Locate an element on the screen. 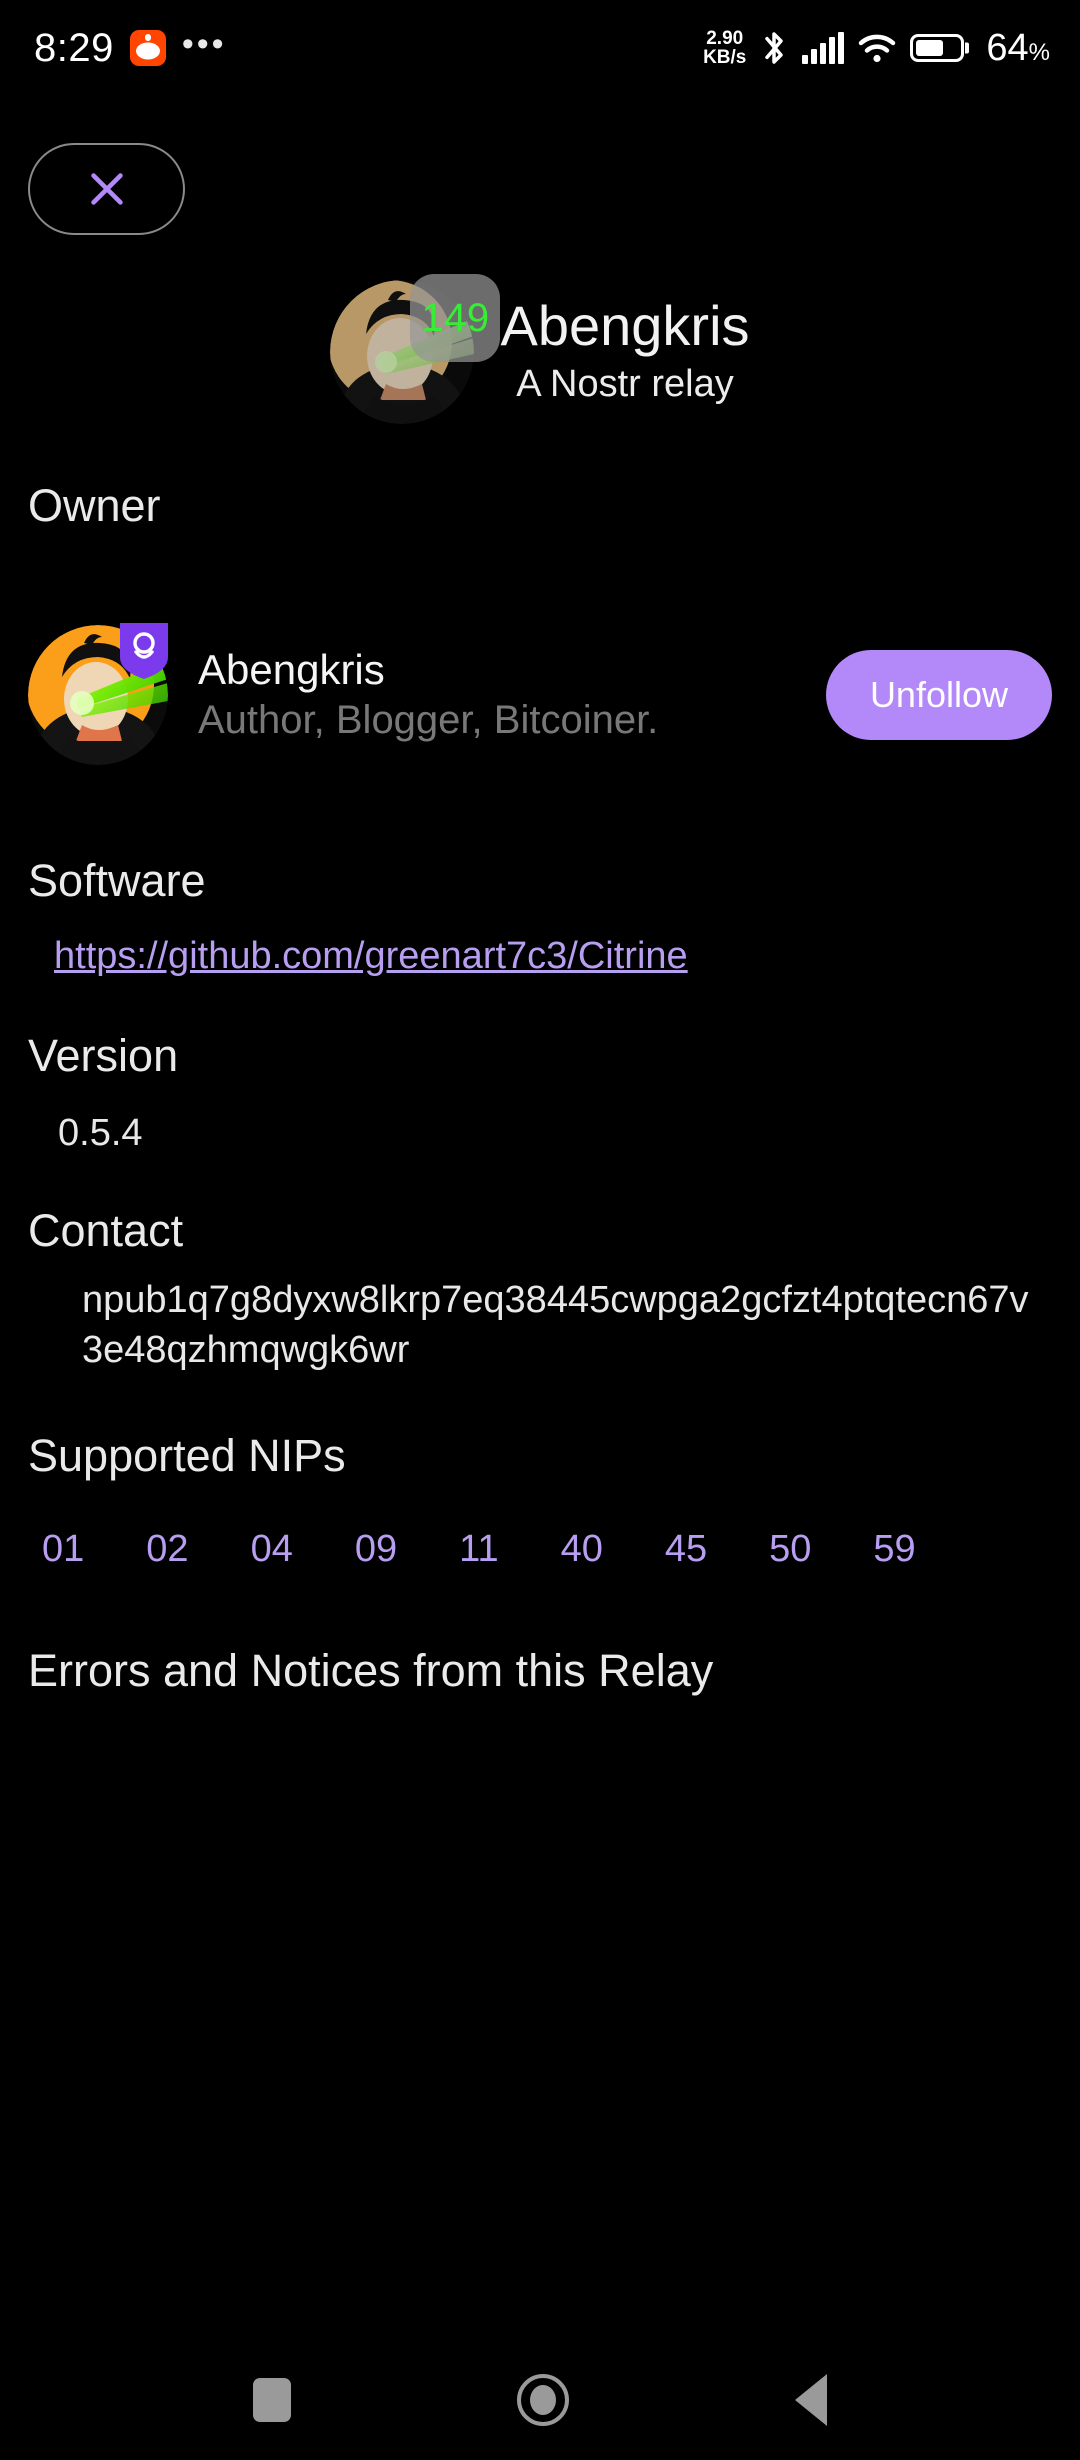  reddit-notification-icon is located at coordinates (147, 48).